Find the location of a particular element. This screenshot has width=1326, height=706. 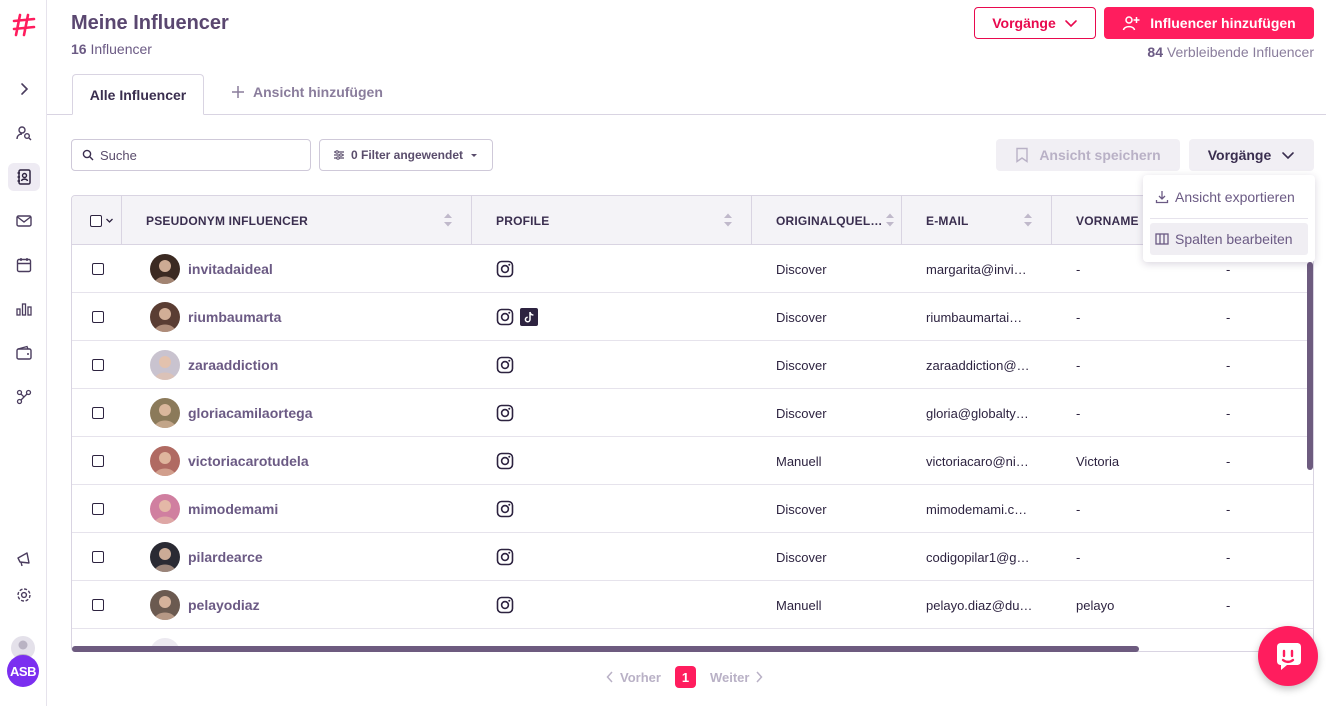

search-box is located at coordinates (191, 155).